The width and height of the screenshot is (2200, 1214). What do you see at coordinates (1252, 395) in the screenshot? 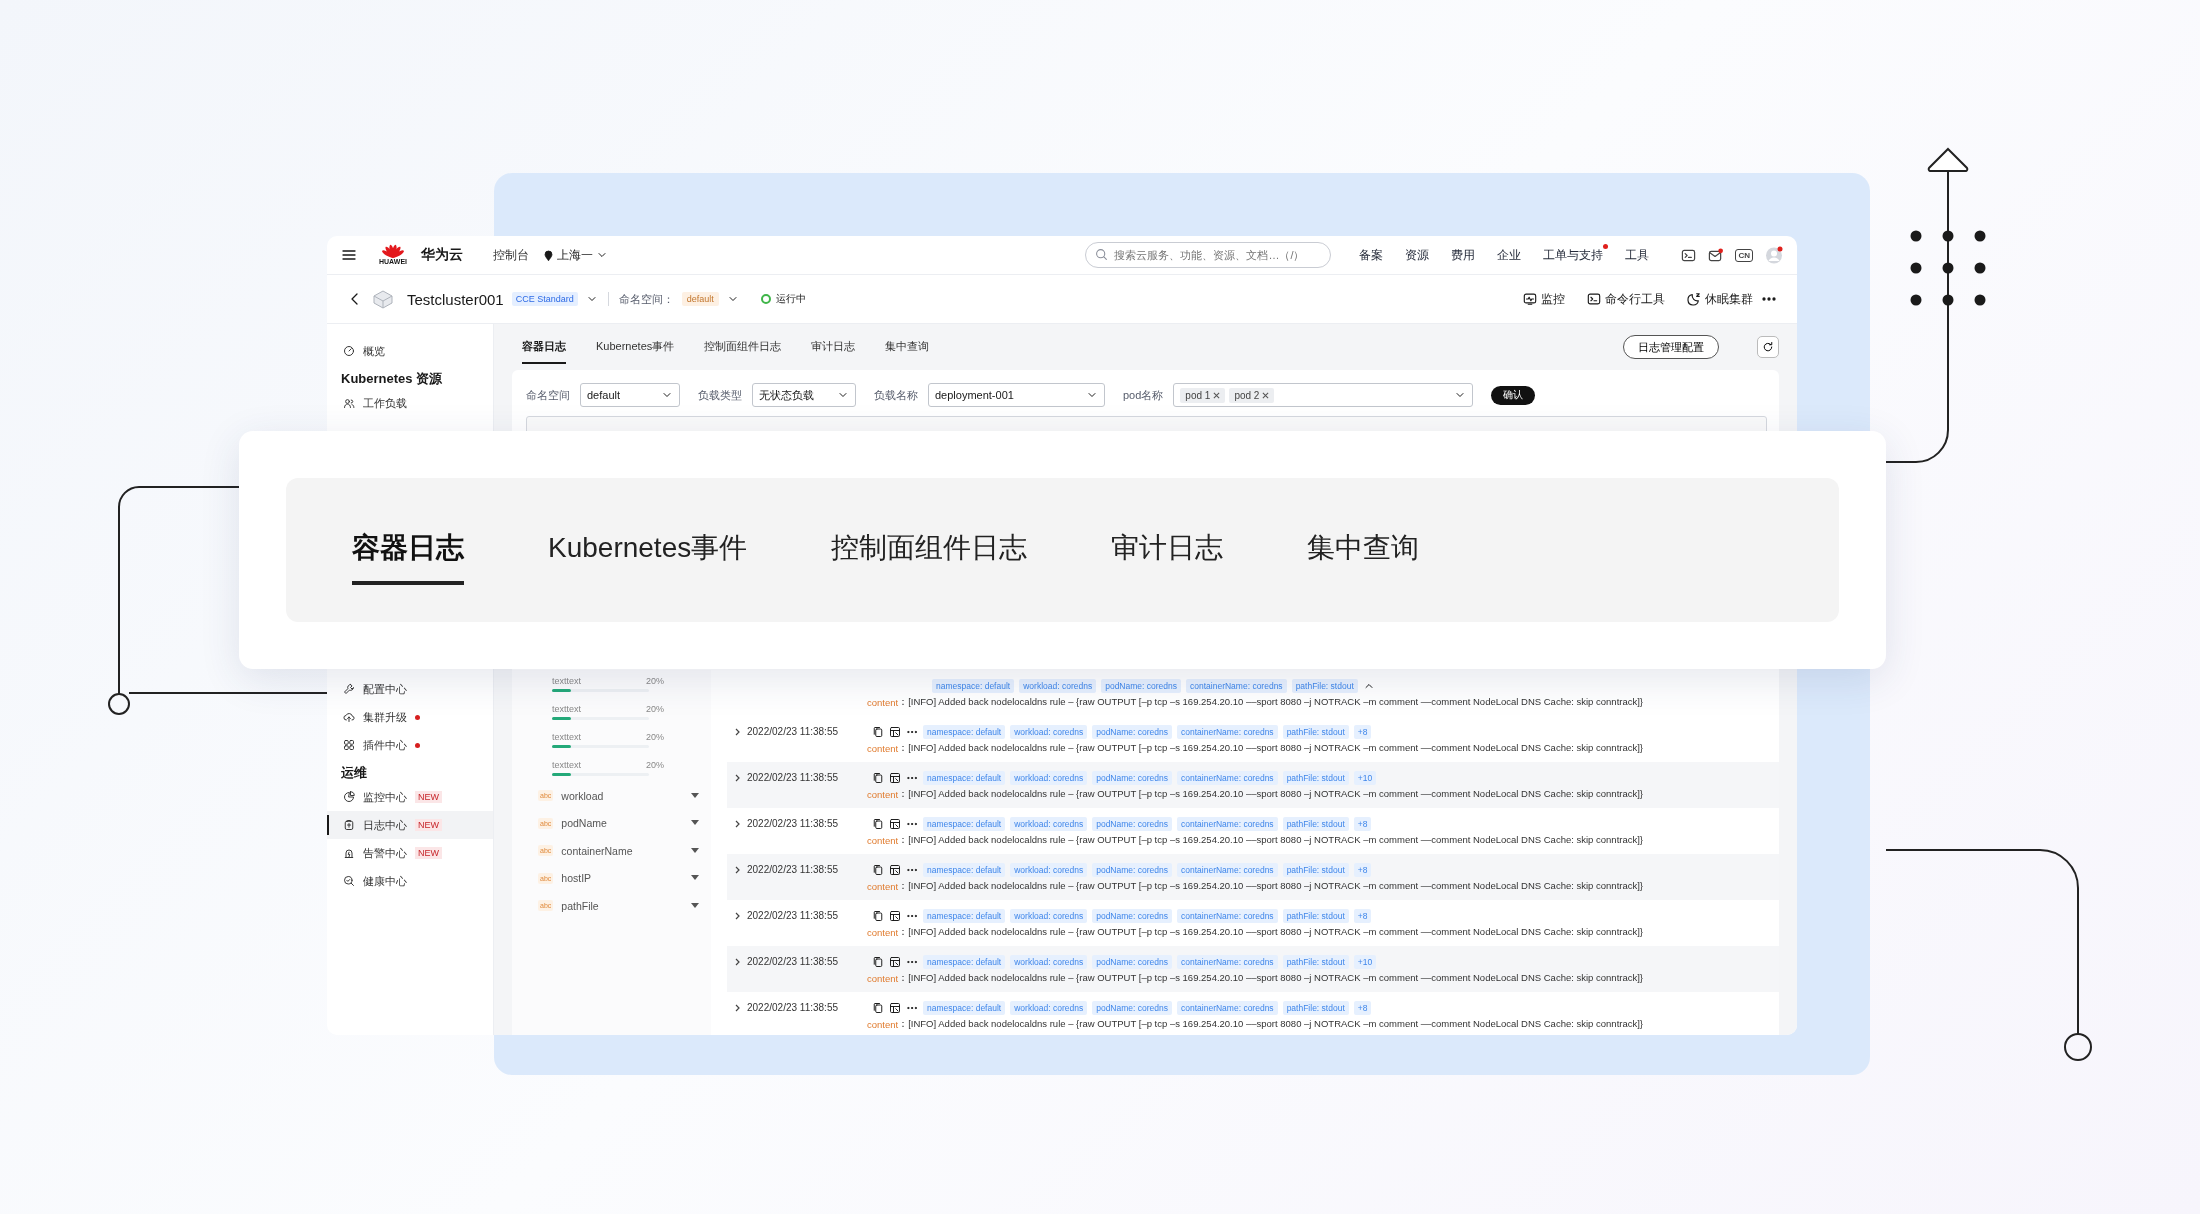
I see `pod-chip: pod 2` at bounding box center [1252, 395].